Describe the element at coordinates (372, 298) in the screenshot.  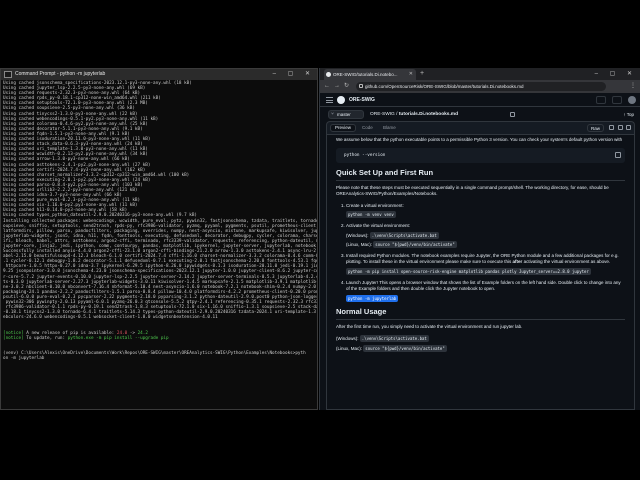
I see `inline-code-selected: python -m jupyterlab` at that location.